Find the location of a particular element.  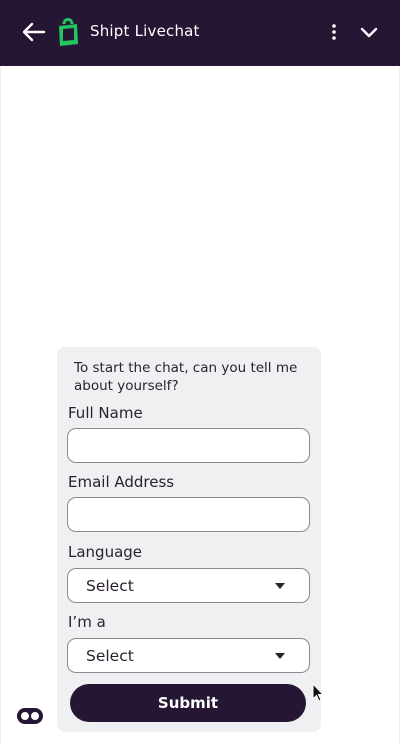

email-field is located at coordinates (188, 514).